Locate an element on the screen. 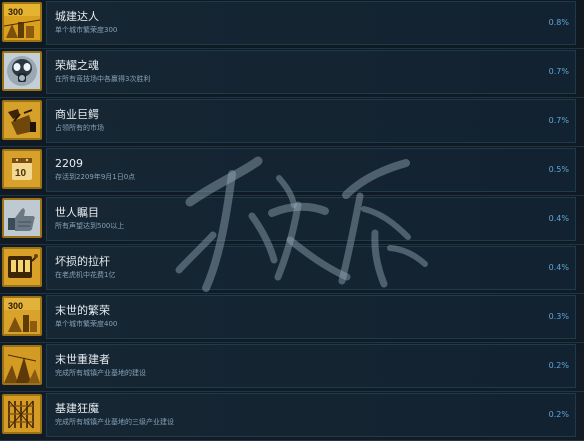 This screenshot has height=441, width=584. svg-text: 10 is located at coordinates (21, 173).